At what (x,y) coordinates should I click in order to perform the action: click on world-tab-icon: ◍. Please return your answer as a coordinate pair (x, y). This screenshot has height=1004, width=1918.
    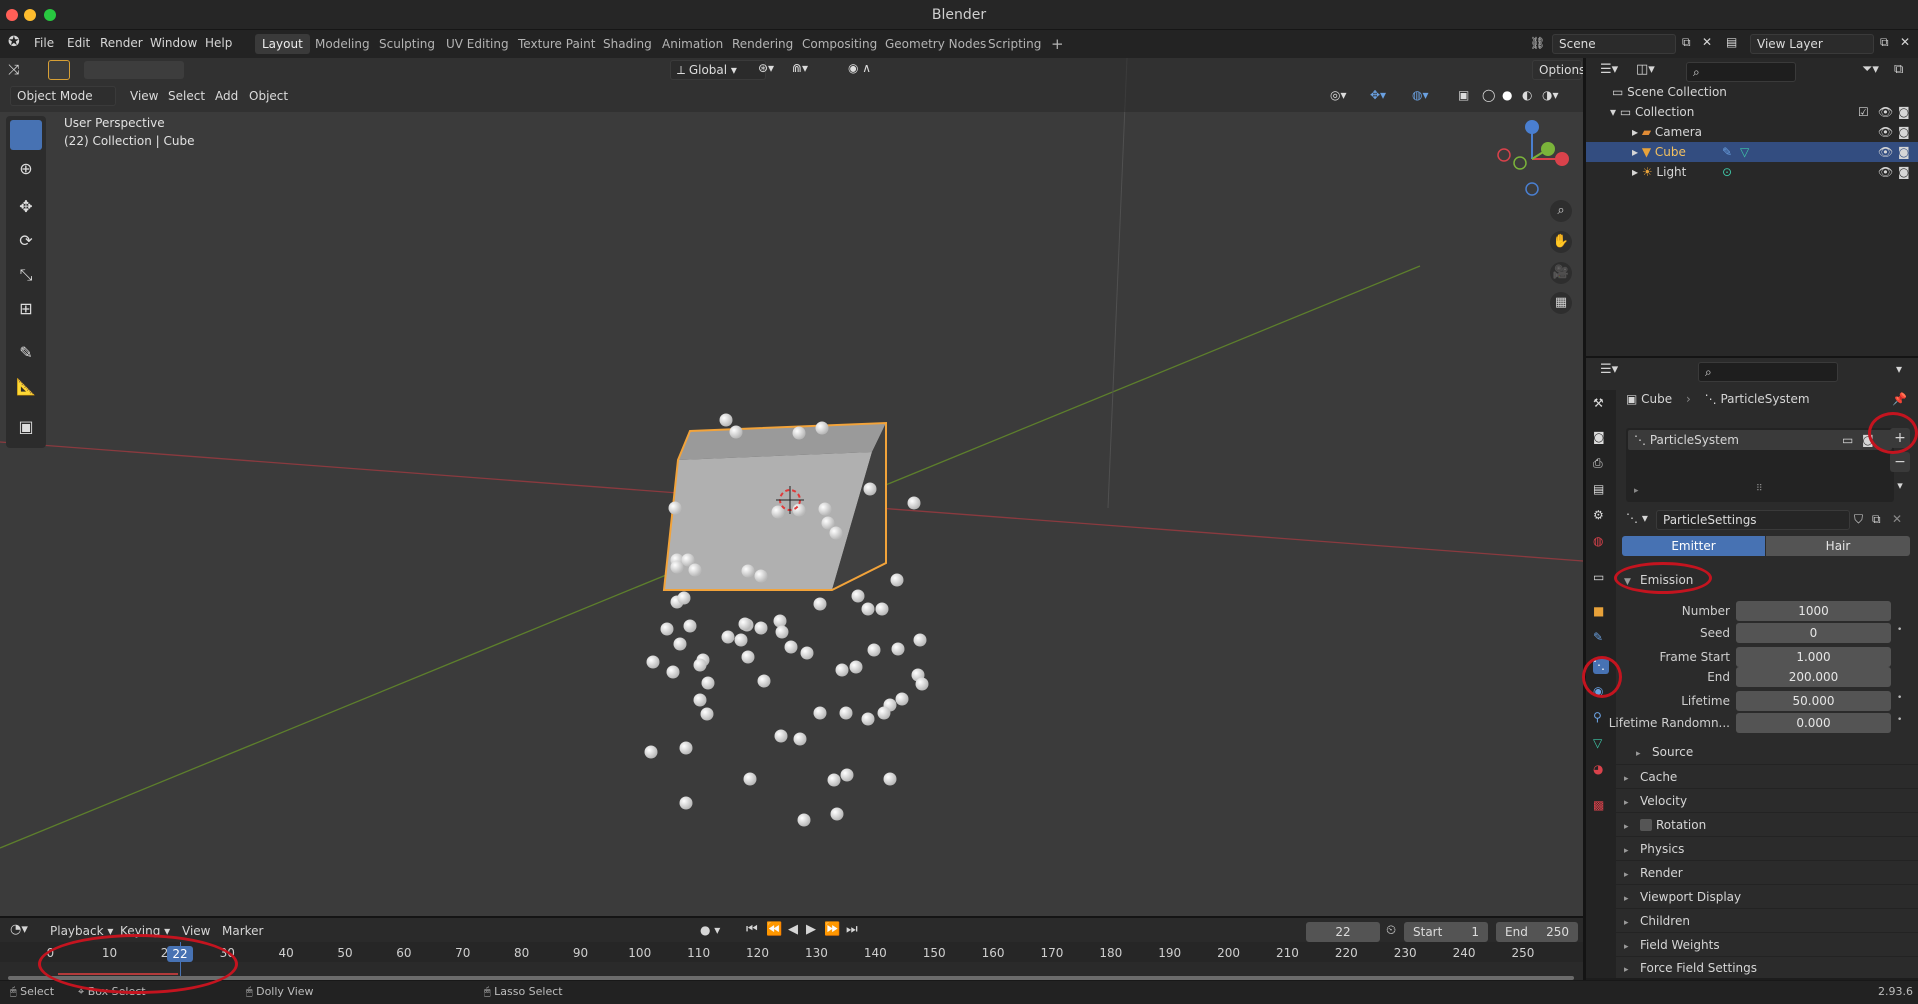
    Looking at the image, I should click on (1601, 542).